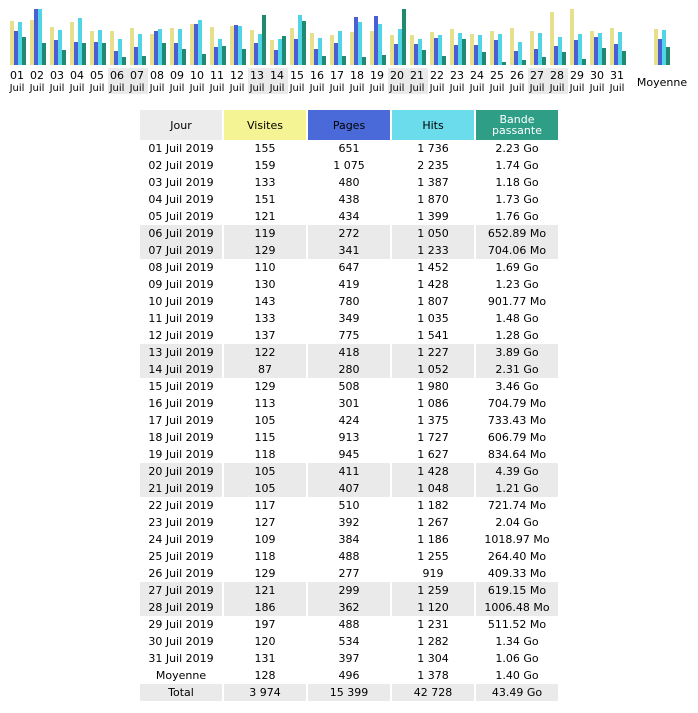 The image size is (698, 713). I want to click on cell-day: 28 Juil 2019, so click(181, 607).